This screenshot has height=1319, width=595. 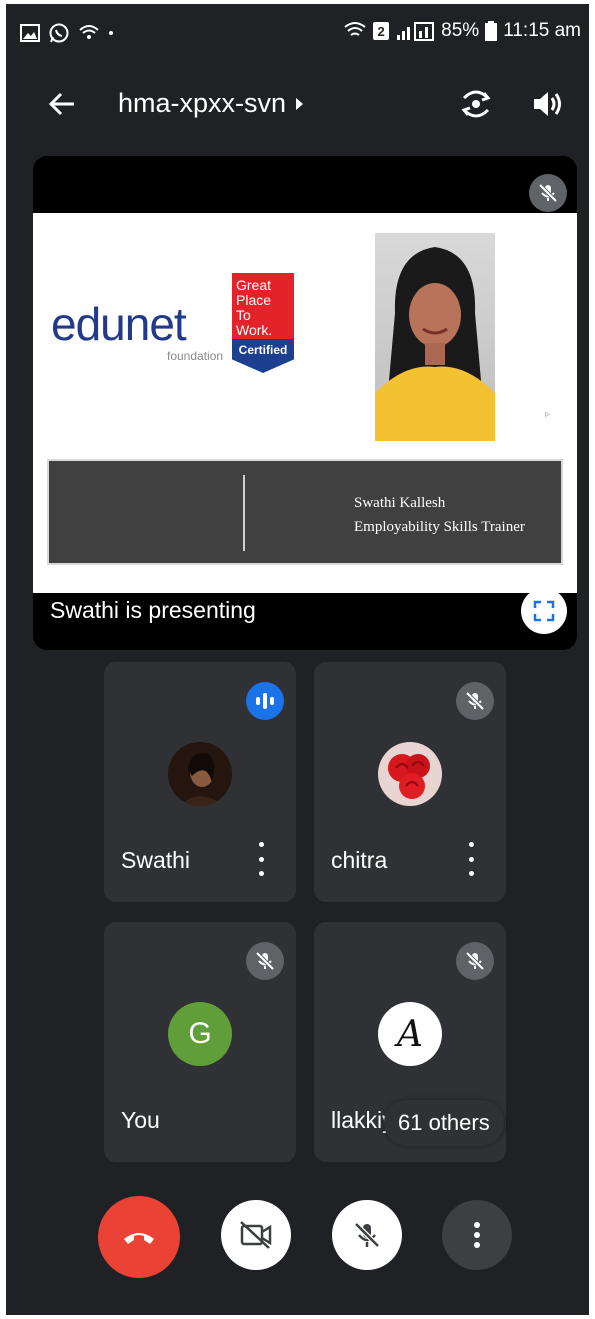 What do you see at coordinates (265, 701) in the screenshot?
I see `speaking-indicator-icon` at bounding box center [265, 701].